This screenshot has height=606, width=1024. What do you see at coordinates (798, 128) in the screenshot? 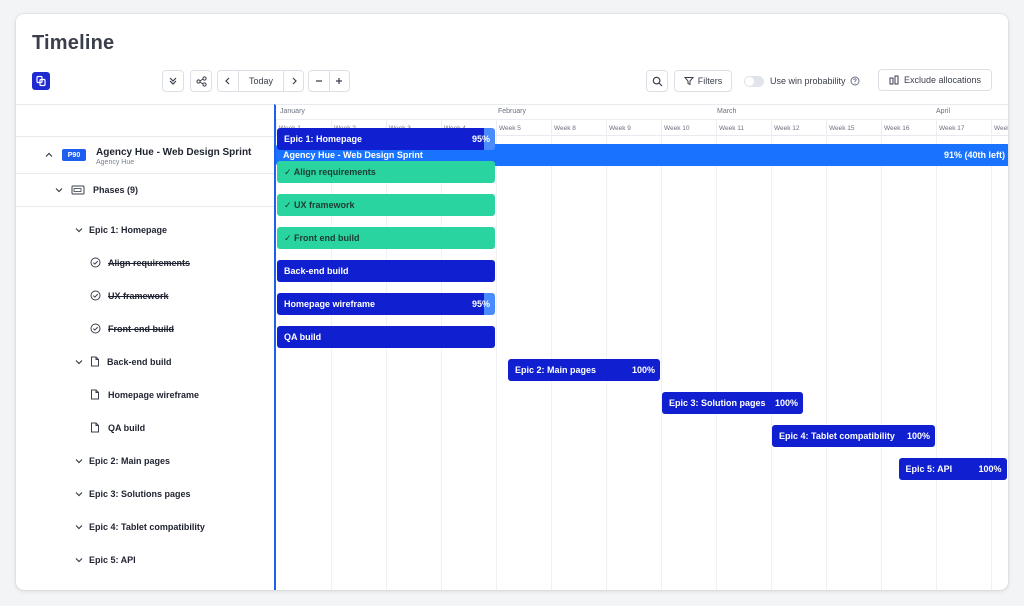
I see `week-label: Week 12` at bounding box center [798, 128].